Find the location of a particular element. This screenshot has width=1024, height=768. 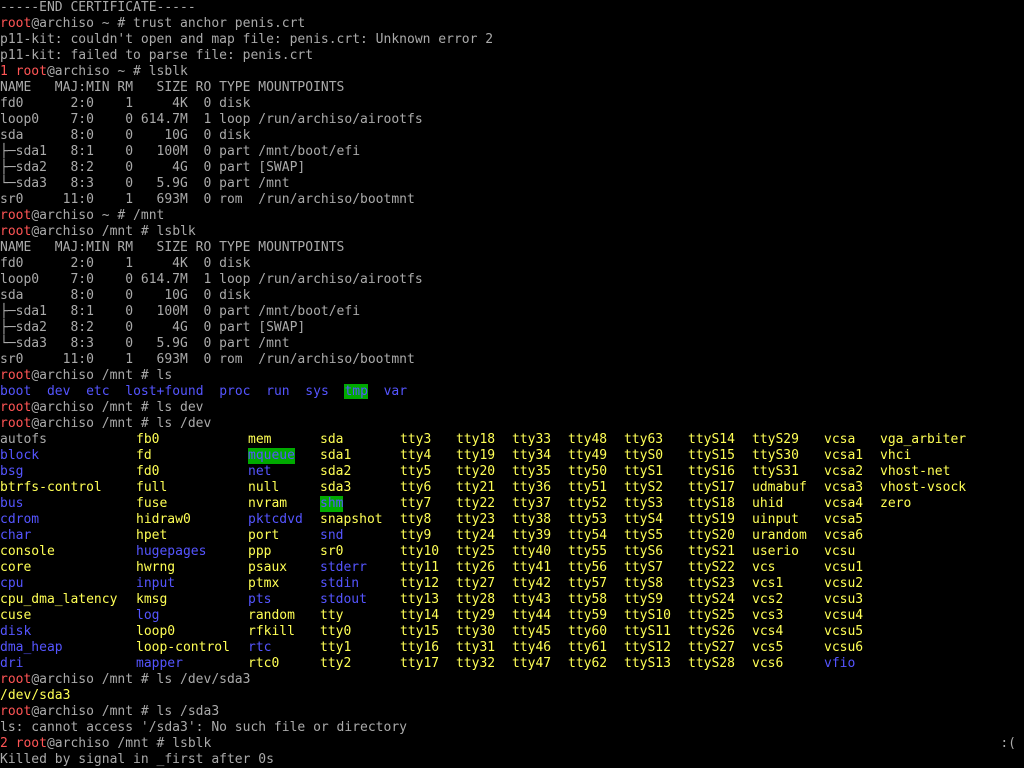

dev-entry: tty58 is located at coordinates (588, 599).